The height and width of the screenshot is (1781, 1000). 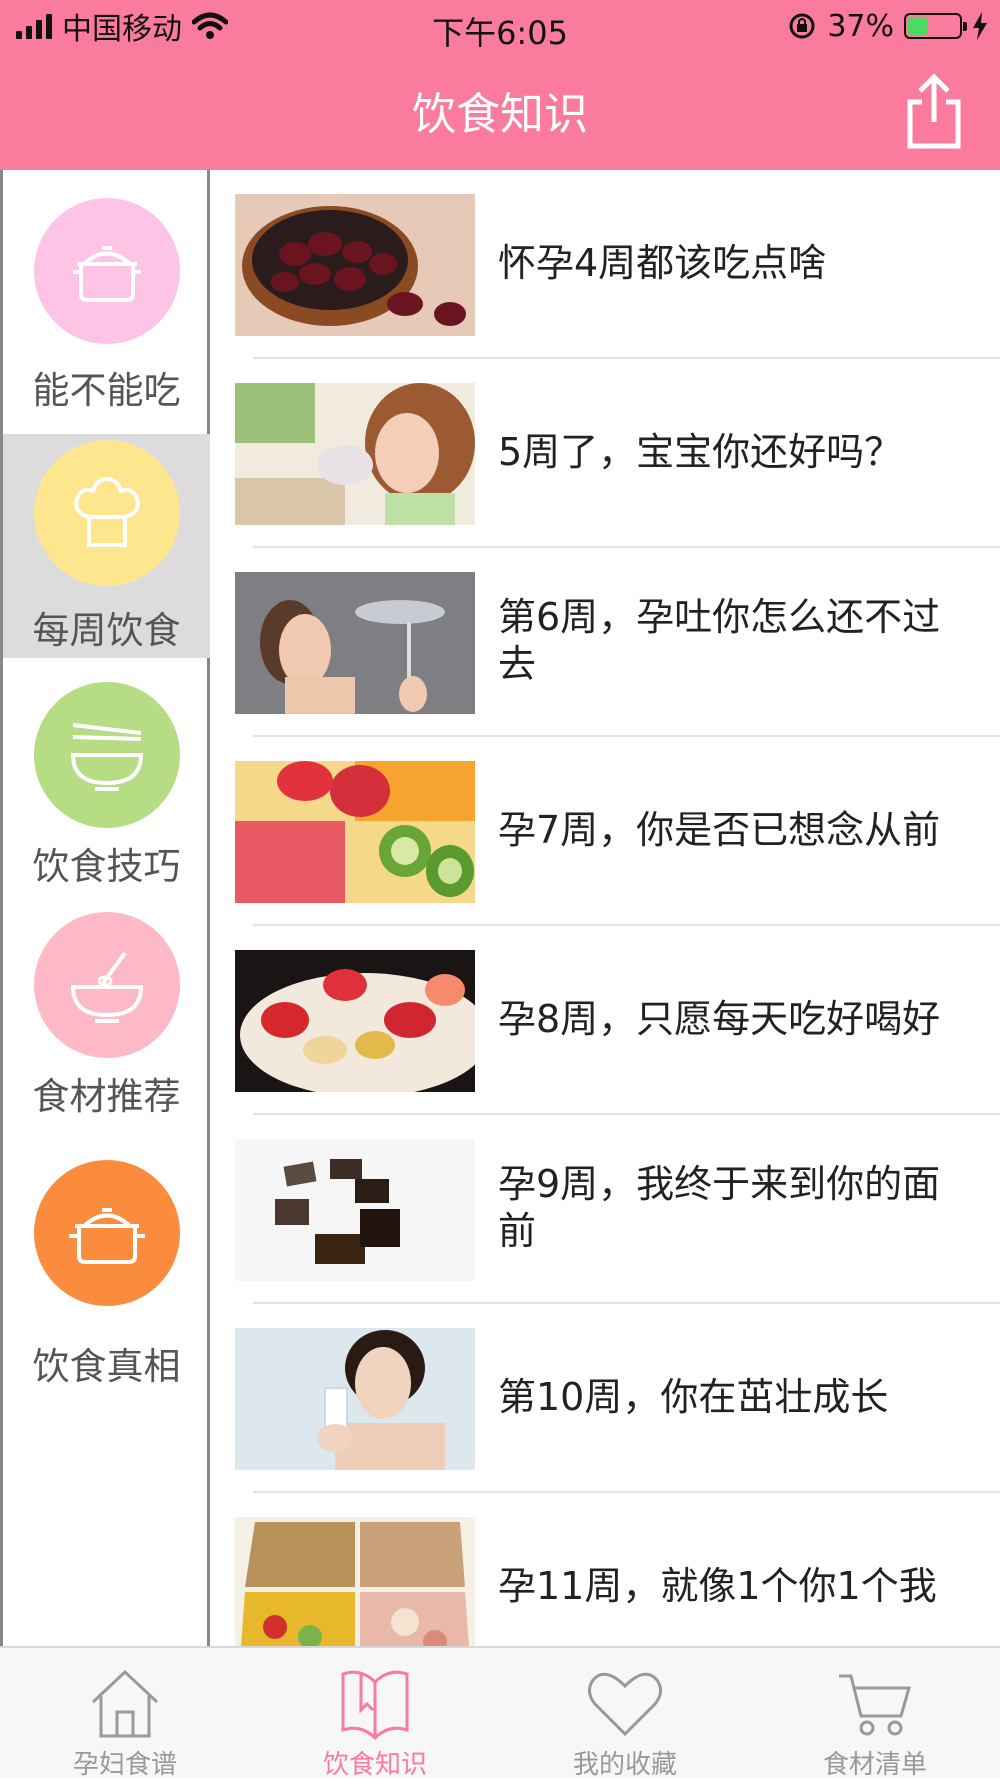 I want to click on article-row: 孕8周，只愿每天吃好喝好, so click(x=606, y=1020).